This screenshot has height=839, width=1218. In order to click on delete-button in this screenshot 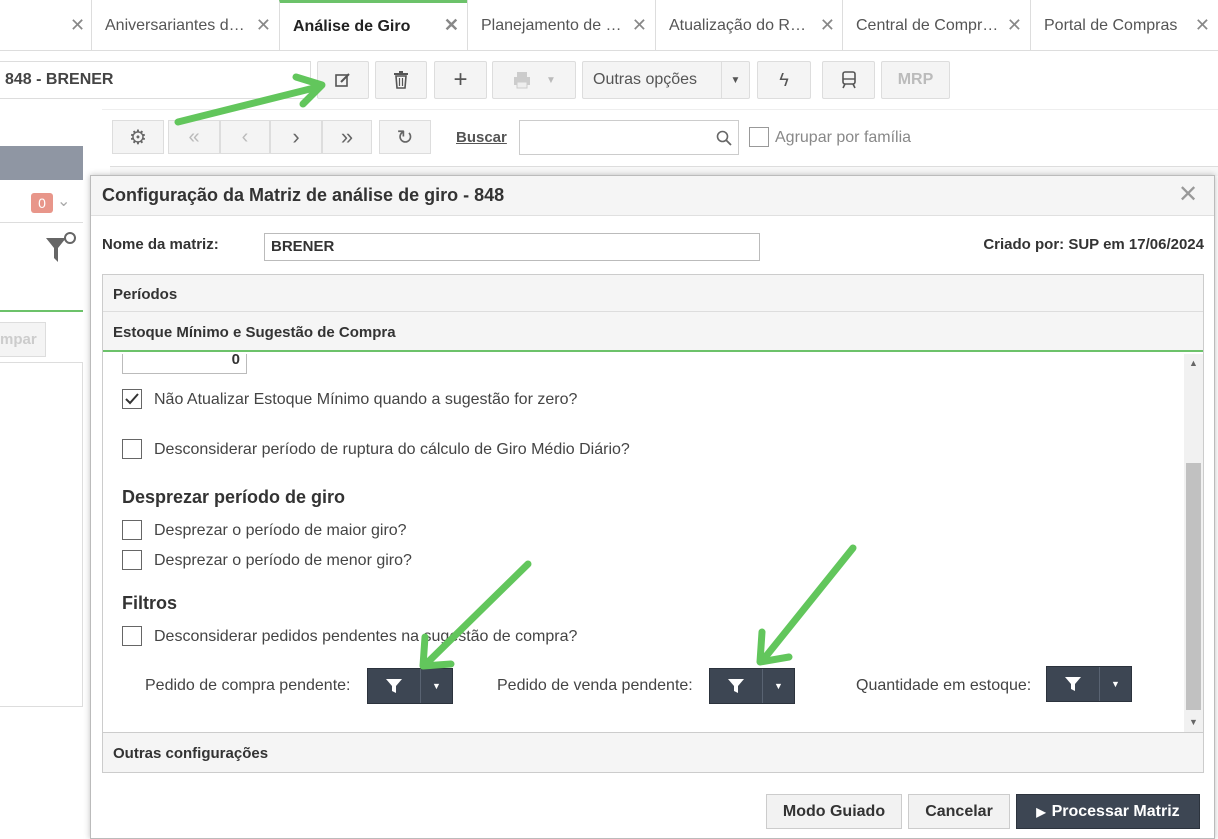, I will do `click(401, 80)`.